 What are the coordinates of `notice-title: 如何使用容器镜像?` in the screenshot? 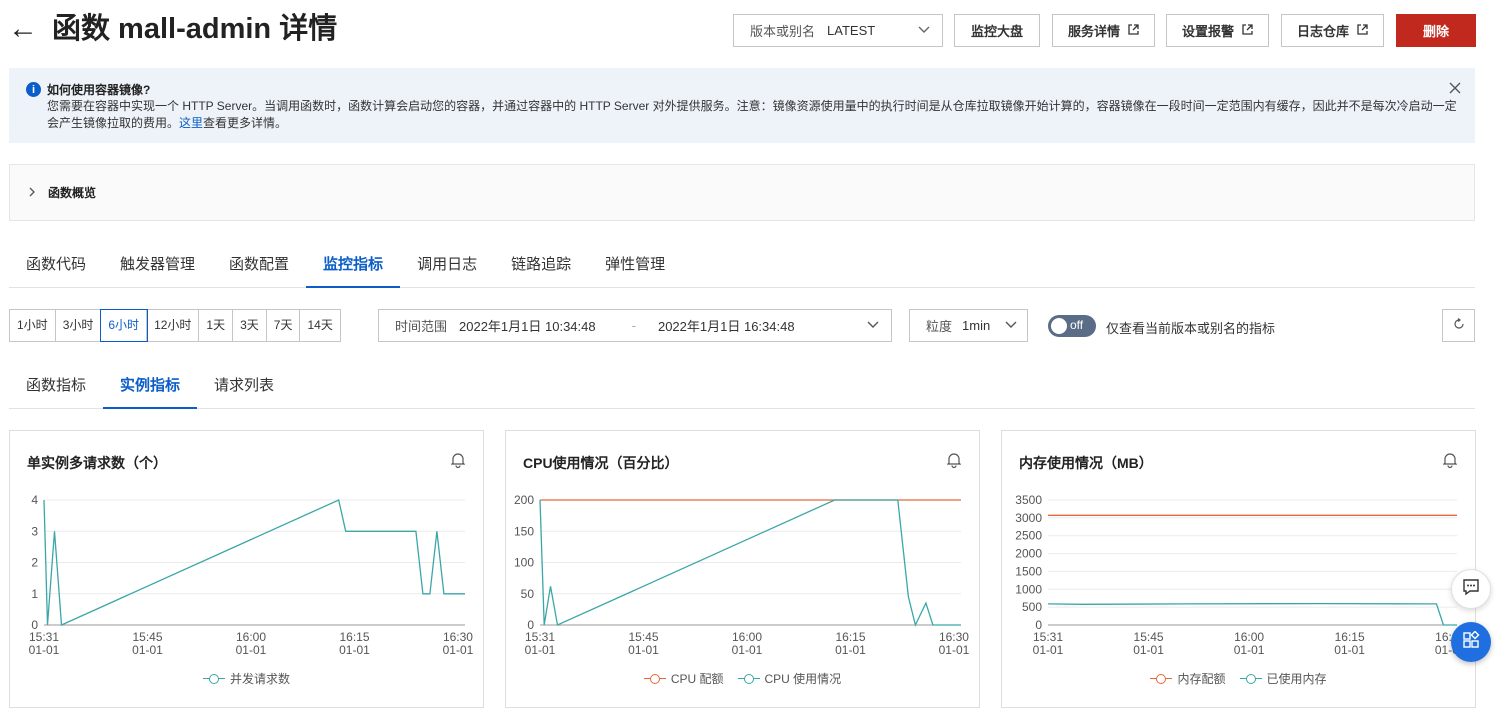 It's located at (99, 90).